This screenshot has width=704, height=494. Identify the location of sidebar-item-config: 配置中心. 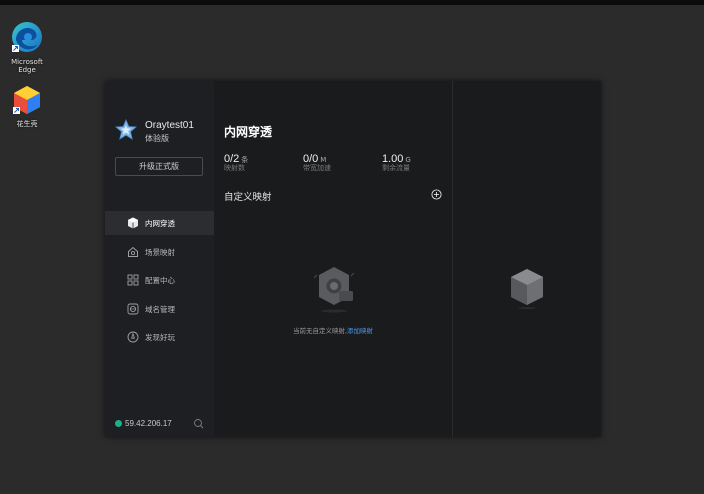
(159, 280).